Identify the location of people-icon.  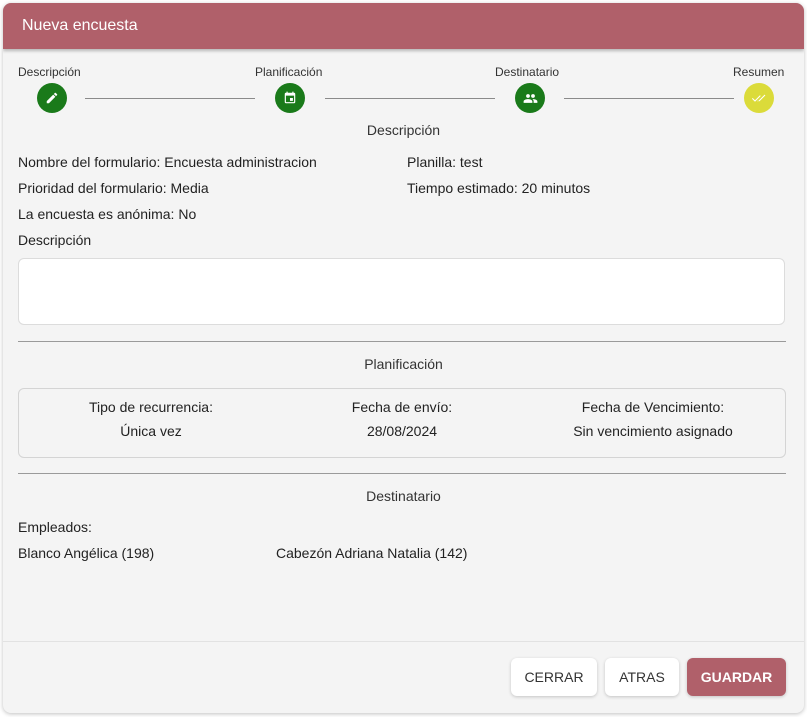
(530, 98).